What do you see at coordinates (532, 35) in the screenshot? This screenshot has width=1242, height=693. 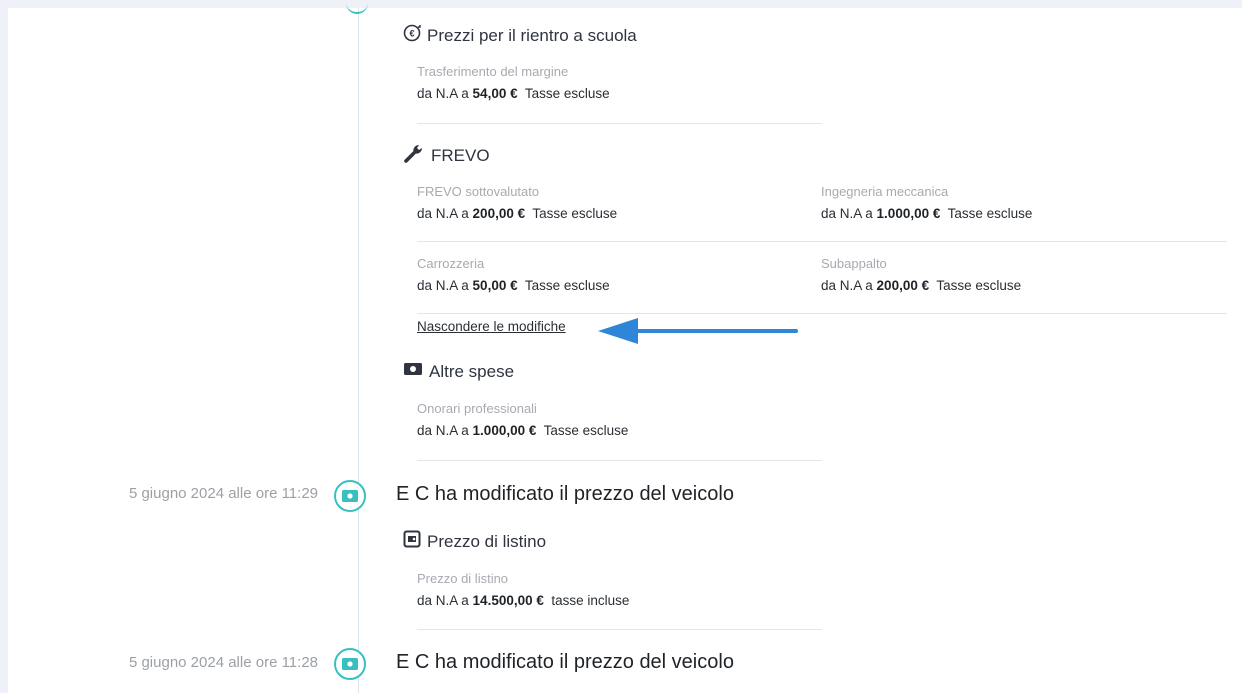 I see `back-to-school-title: Prezzi per il rientro a scuola` at bounding box center [532, 35].